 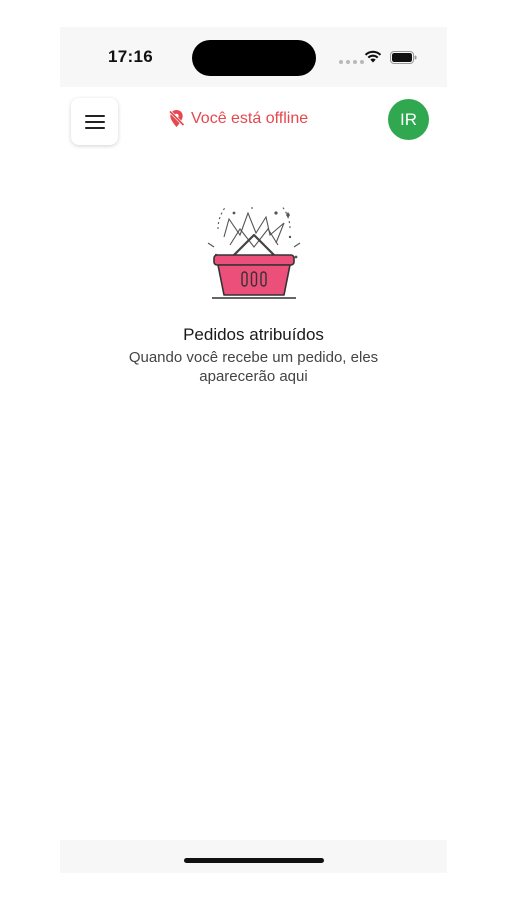 I want to click on app-header: Você está offline IR, so click(x=253, y=123).